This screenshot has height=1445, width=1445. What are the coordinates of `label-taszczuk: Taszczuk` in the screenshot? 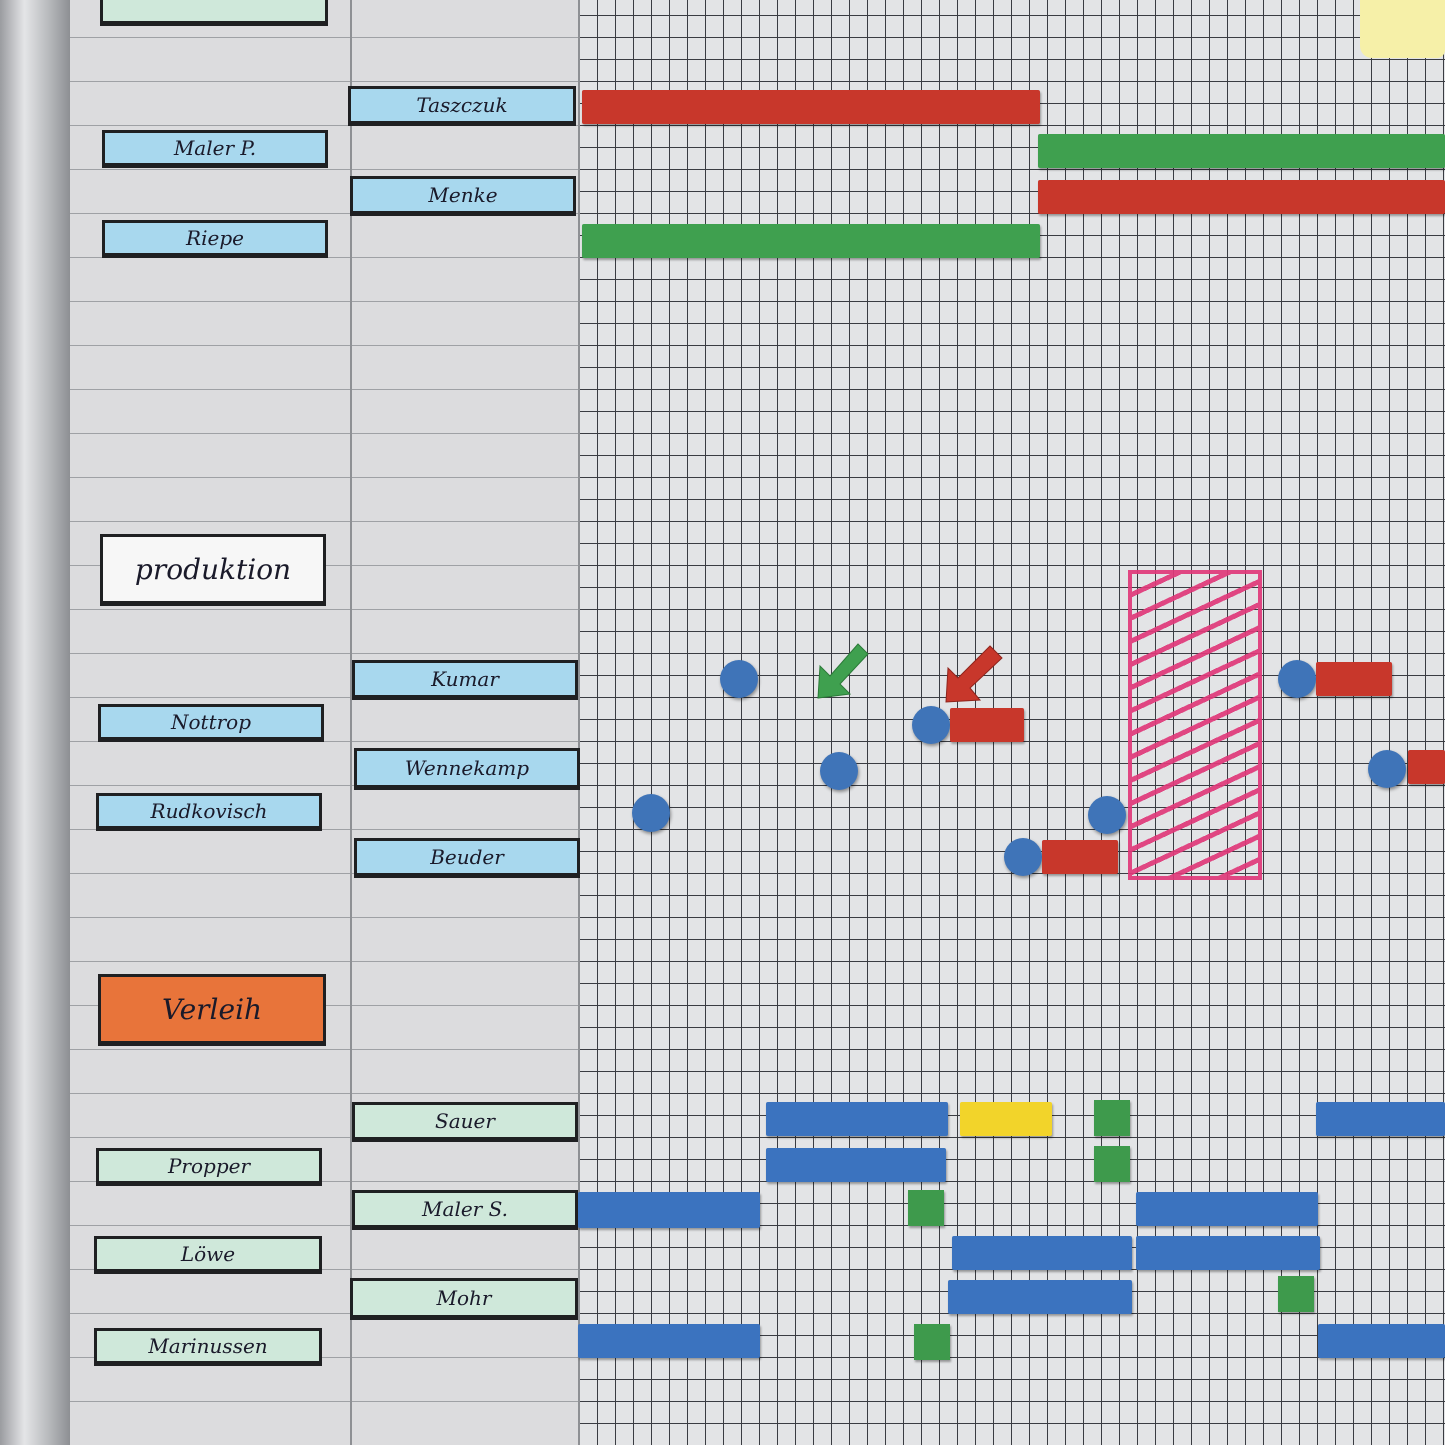 It's located at (462, 106).